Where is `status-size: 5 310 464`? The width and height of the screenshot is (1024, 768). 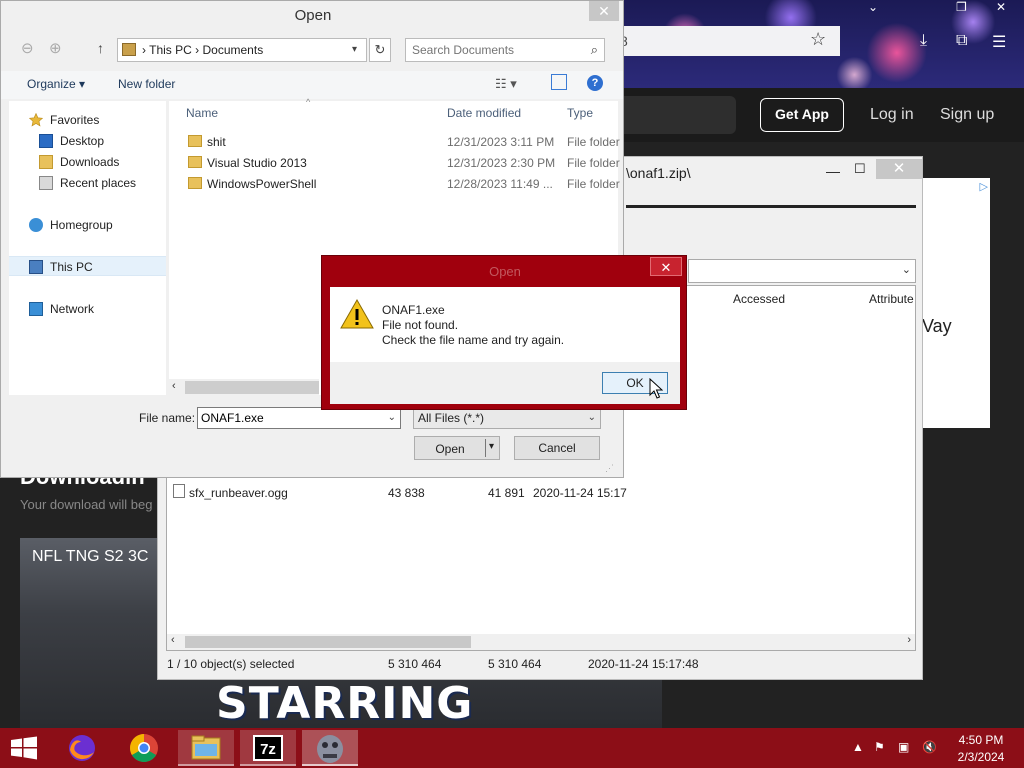
status-size: 5 310 464 is located at coordinates (415, 664).